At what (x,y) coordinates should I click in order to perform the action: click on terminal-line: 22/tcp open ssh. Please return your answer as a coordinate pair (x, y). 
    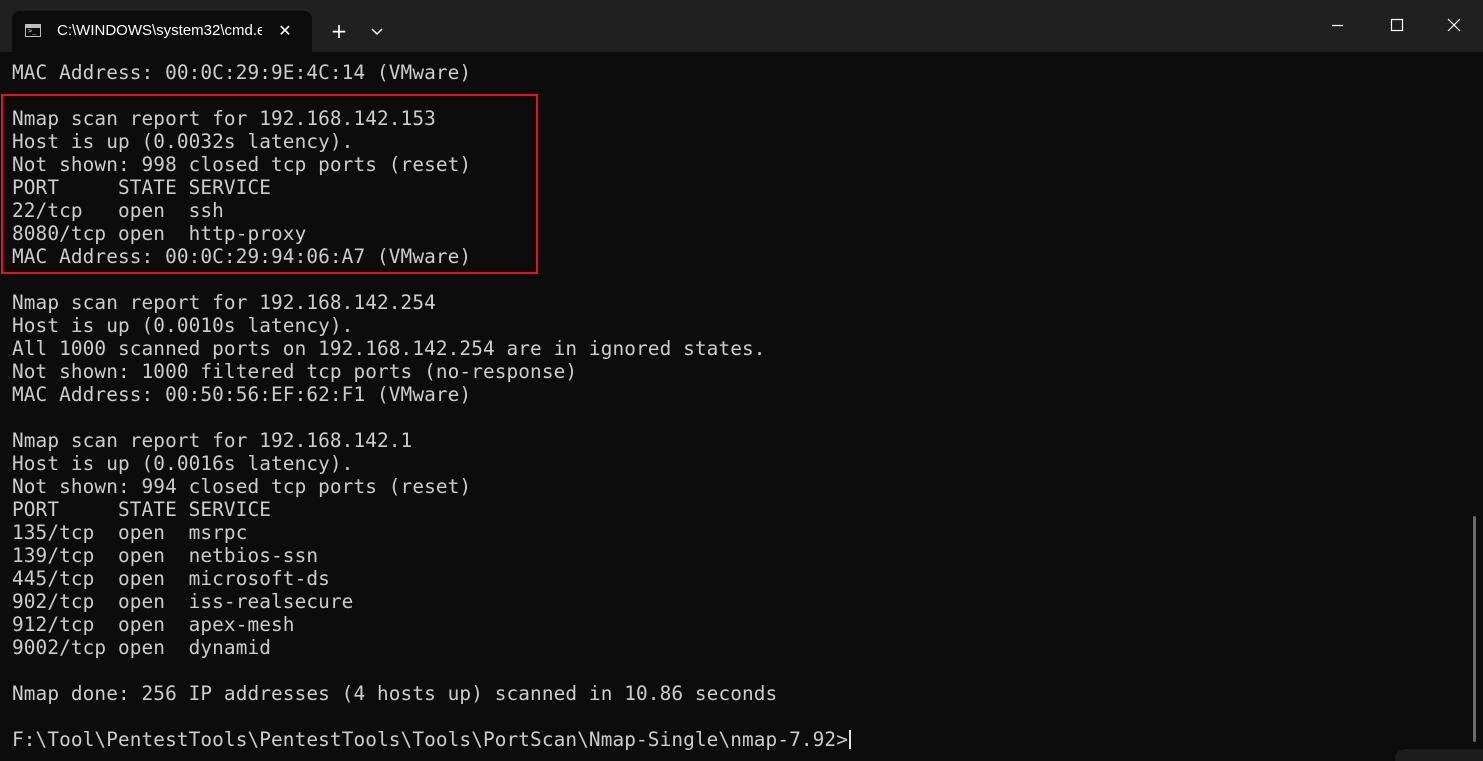
    Looking at the image, I should click on (118, 210).